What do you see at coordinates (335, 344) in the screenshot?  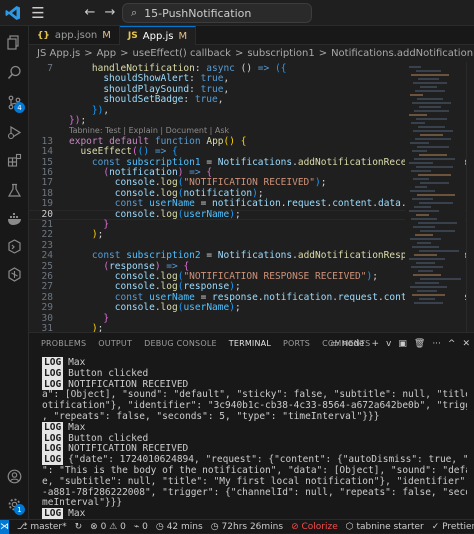 I see `terminal-icon: ▭` at bounding box center [335, 344].